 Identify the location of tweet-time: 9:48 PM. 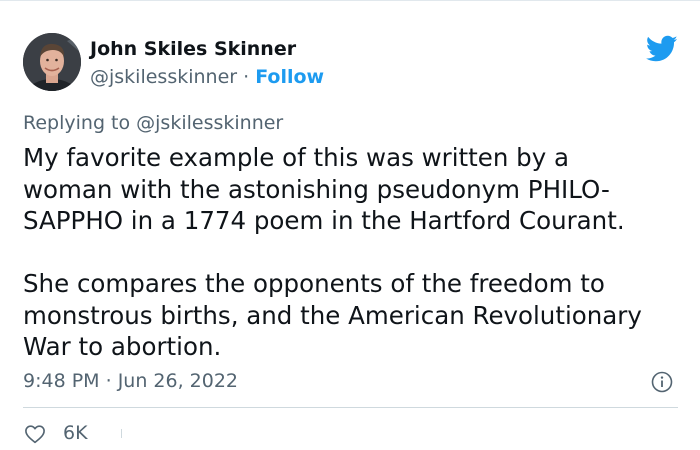
(61, 381).